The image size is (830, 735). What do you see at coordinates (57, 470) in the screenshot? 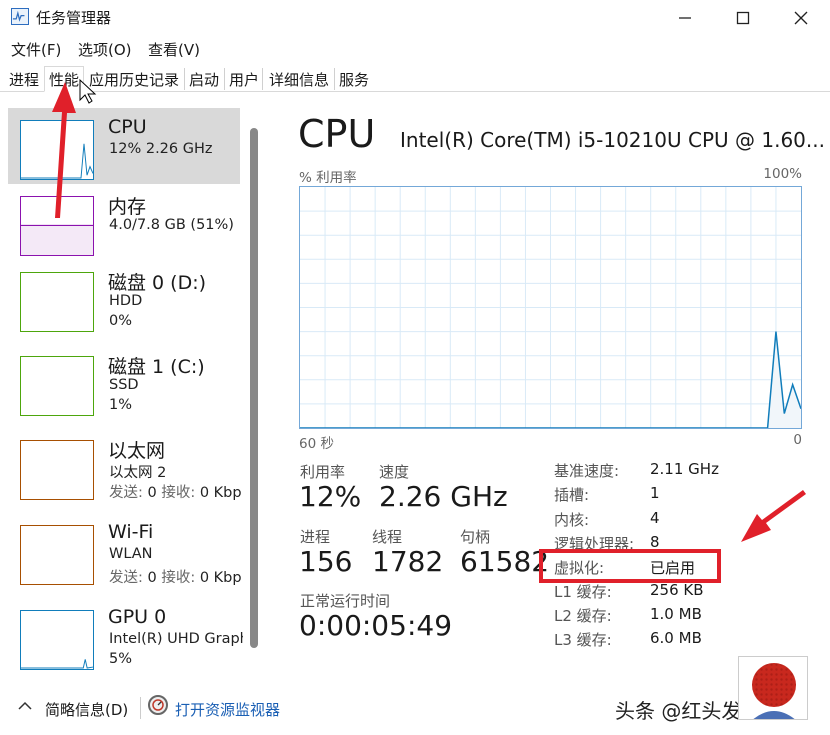
I see `ethernet-thumbnail-graph` at bounding box center [57, 470].